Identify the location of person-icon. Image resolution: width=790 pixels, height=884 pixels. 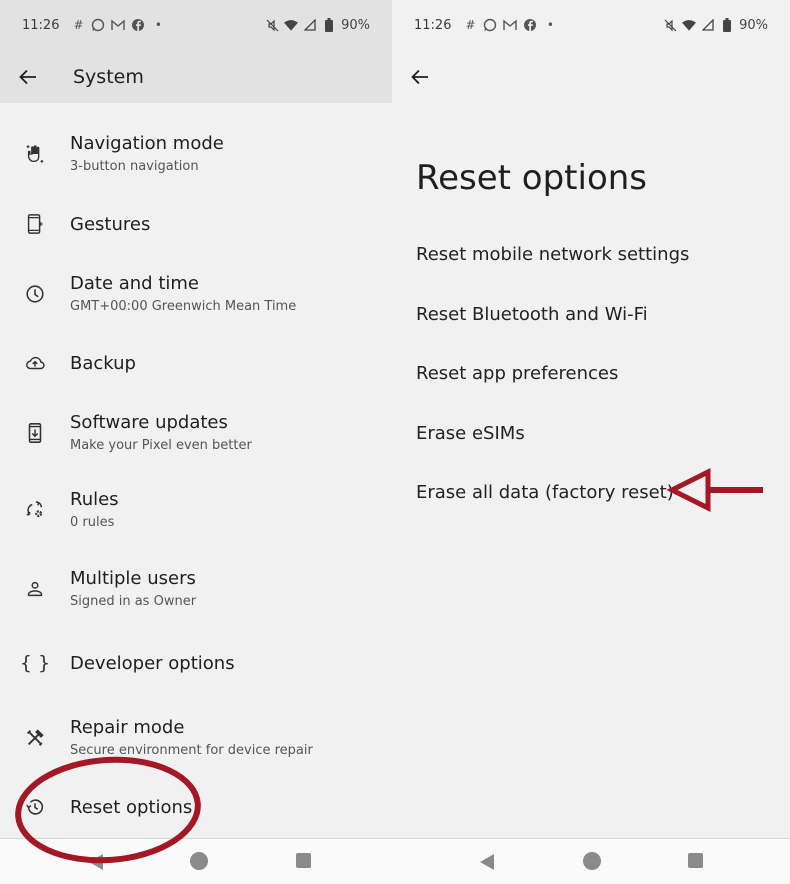
(35, 589).